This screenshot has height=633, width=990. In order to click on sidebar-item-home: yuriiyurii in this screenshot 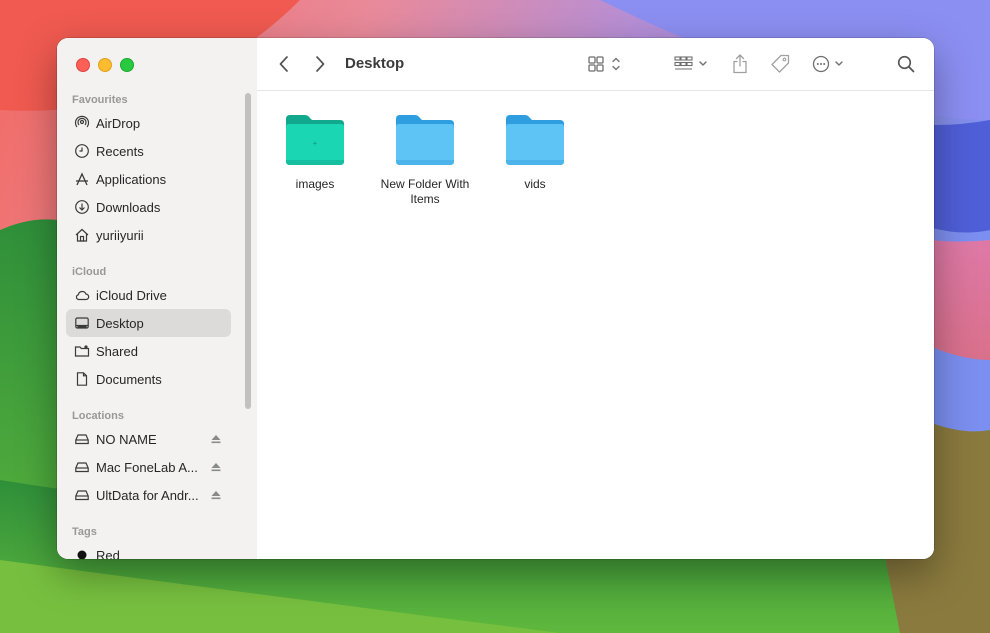, I will do `click(148, 235)`.